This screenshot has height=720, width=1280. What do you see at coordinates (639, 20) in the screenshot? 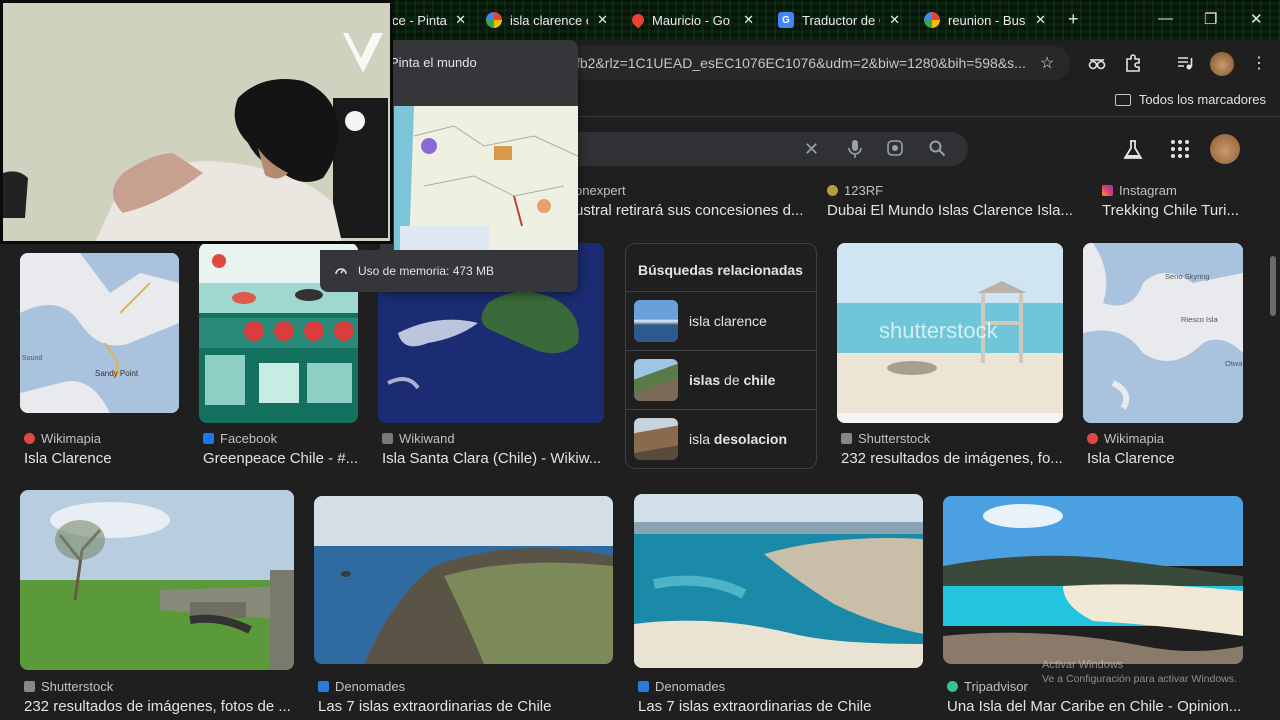
I see `maps-pin-icon` at bounding box center [639, 20].